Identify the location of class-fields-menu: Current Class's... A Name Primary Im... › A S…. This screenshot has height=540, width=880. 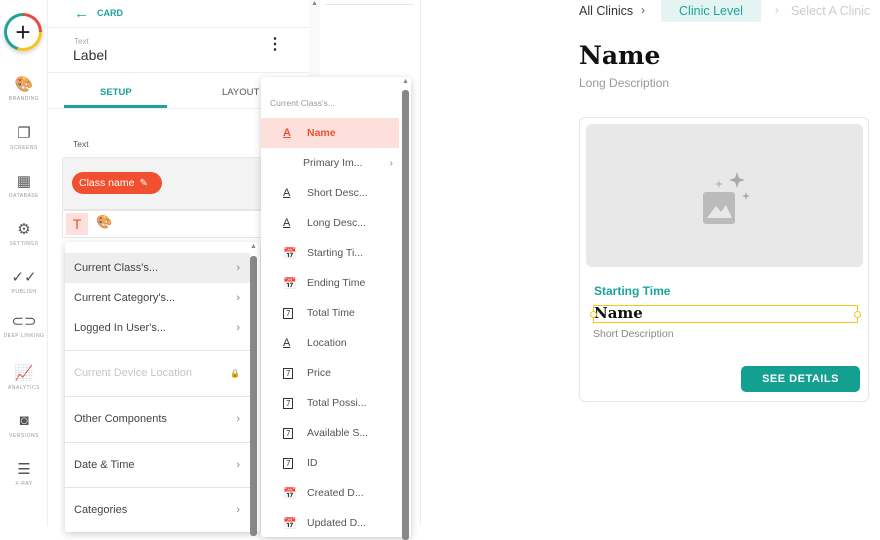
(336, 308).